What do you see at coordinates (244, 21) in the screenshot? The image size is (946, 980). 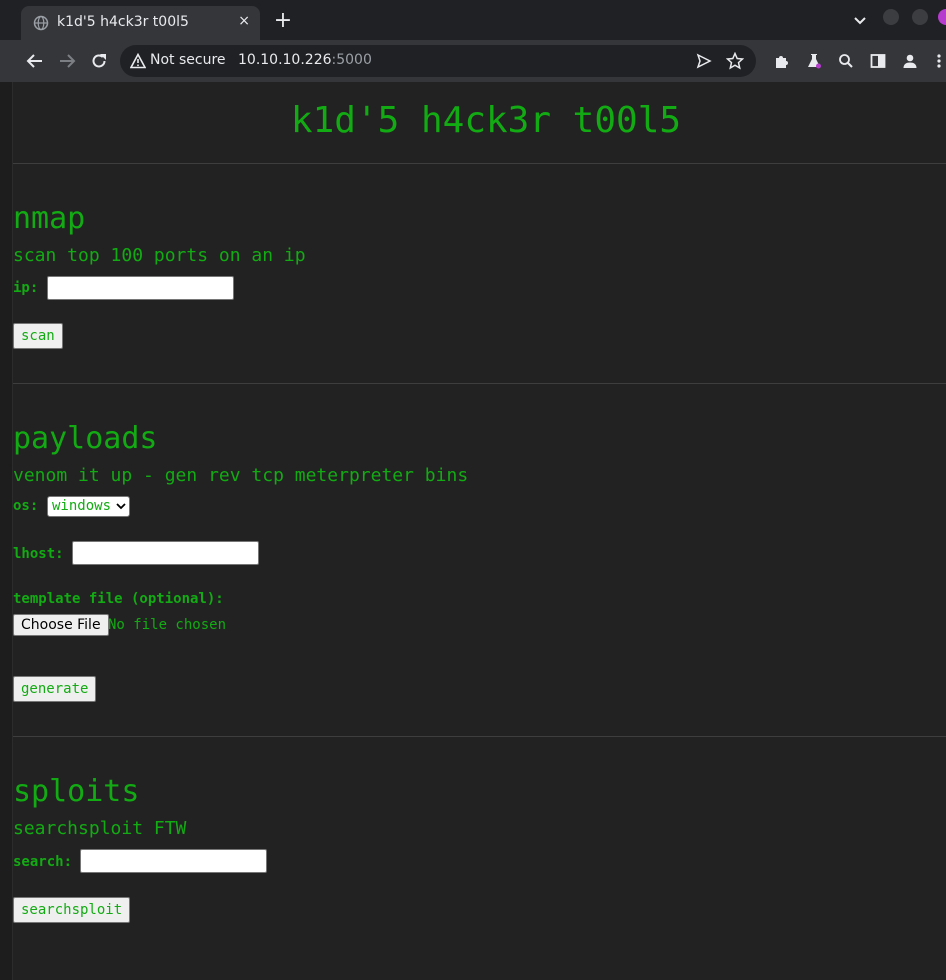 I see `close-icon: ×` at bounding box center [244, 21].